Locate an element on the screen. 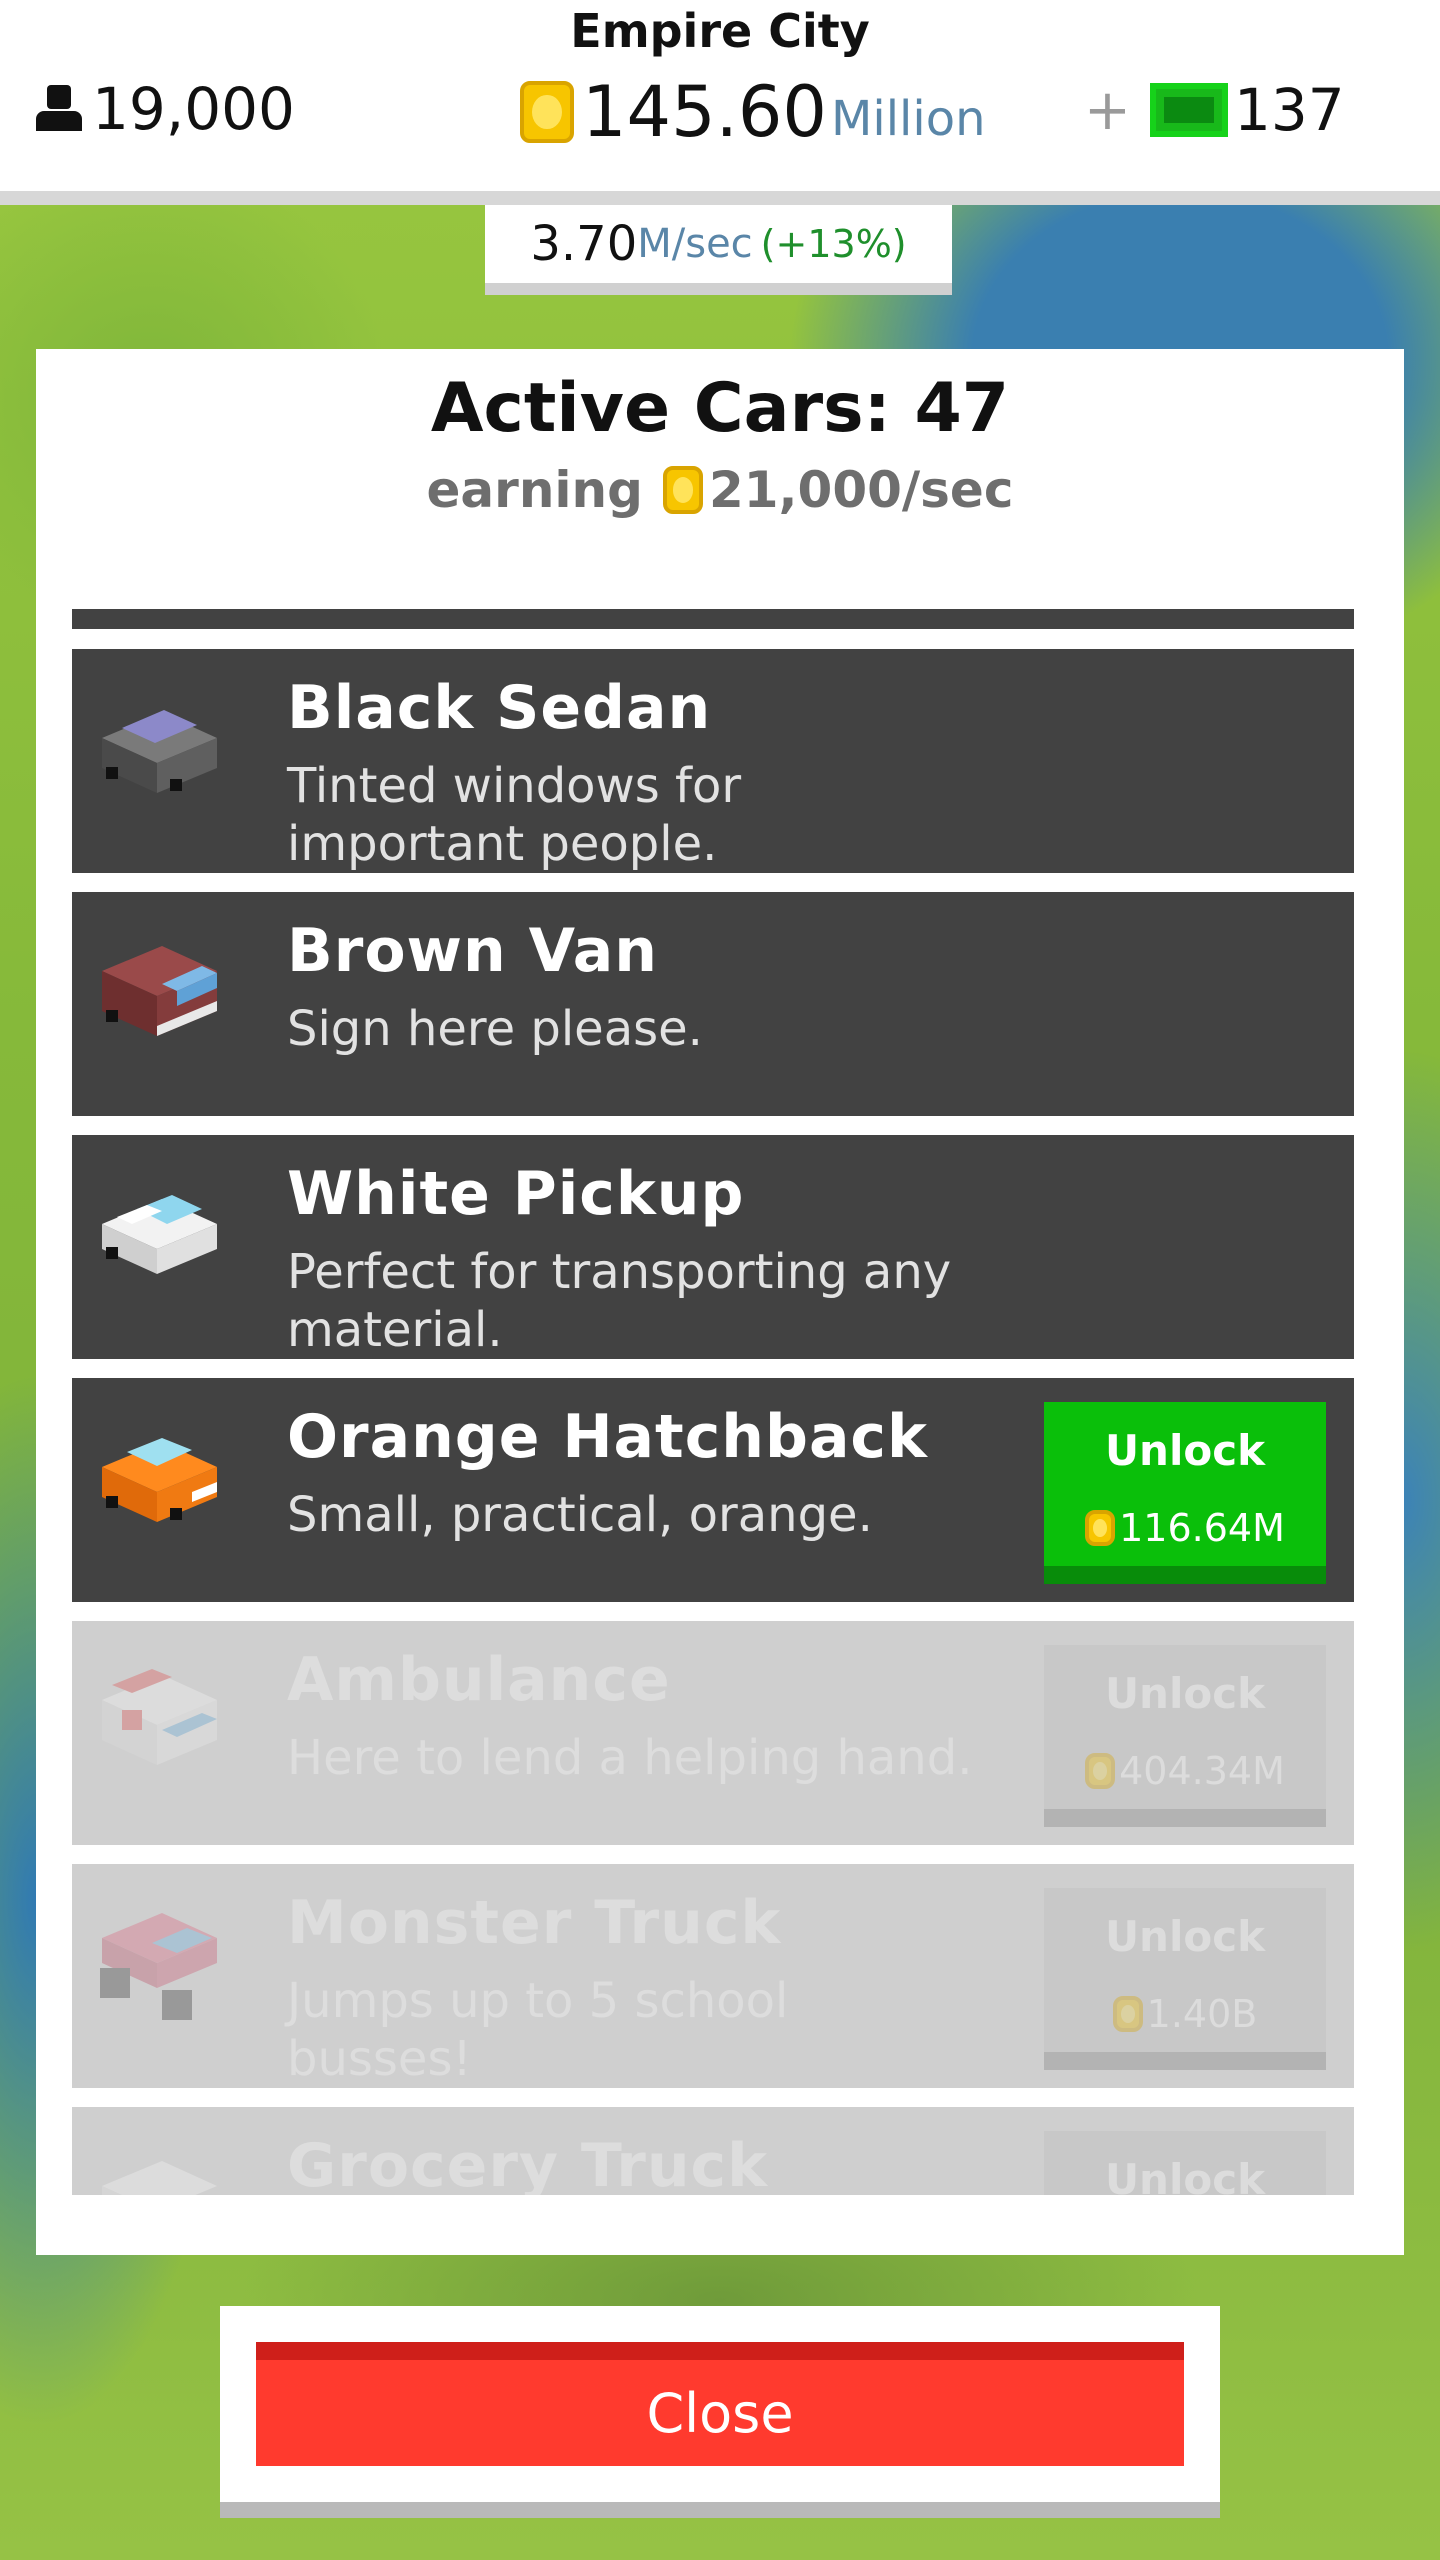 The height and width of the screenshot is (2560, 1440). earning-amount: 21,000/sec is located at coordinates (861, 490).